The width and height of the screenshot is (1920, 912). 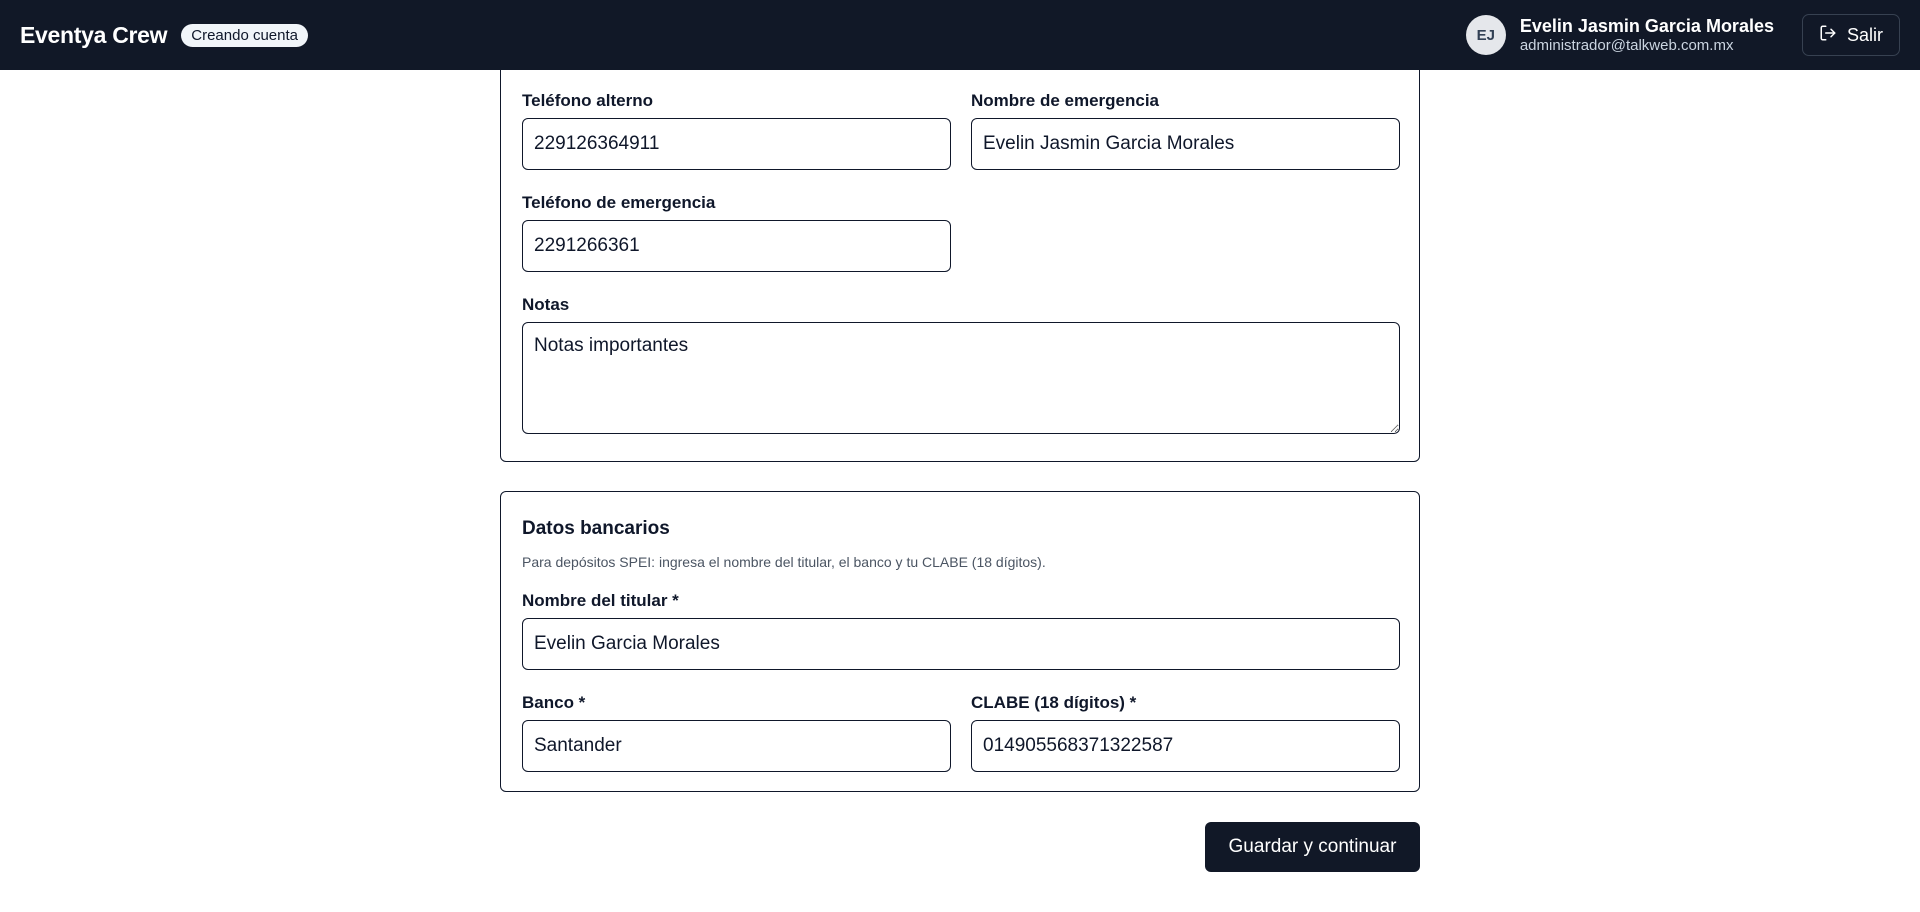 What do you see at coordinates (94, 35) in the screenshot?
I see `brand-title: Eventya Crew` at bounding box center [94, 35].